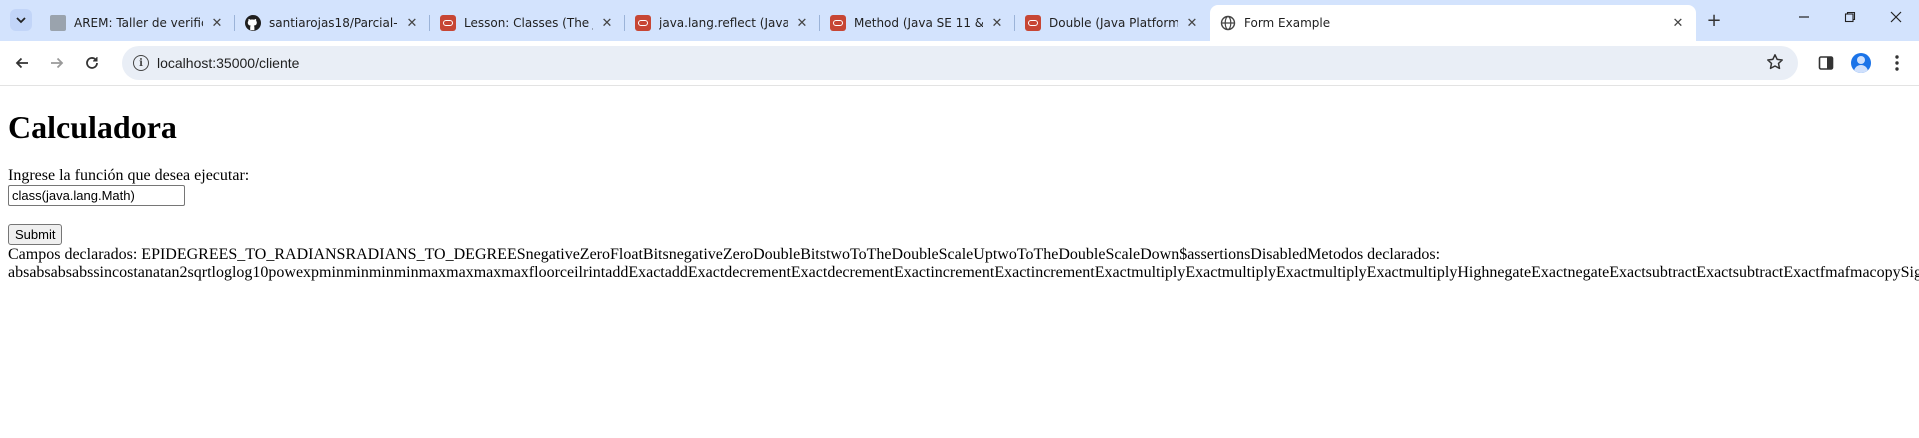 The width and height of the screenshot is (1919, 438). Describe the element at coordinates (1714, 20) in the screenshot. I see `new-tab-button: +` at that location.